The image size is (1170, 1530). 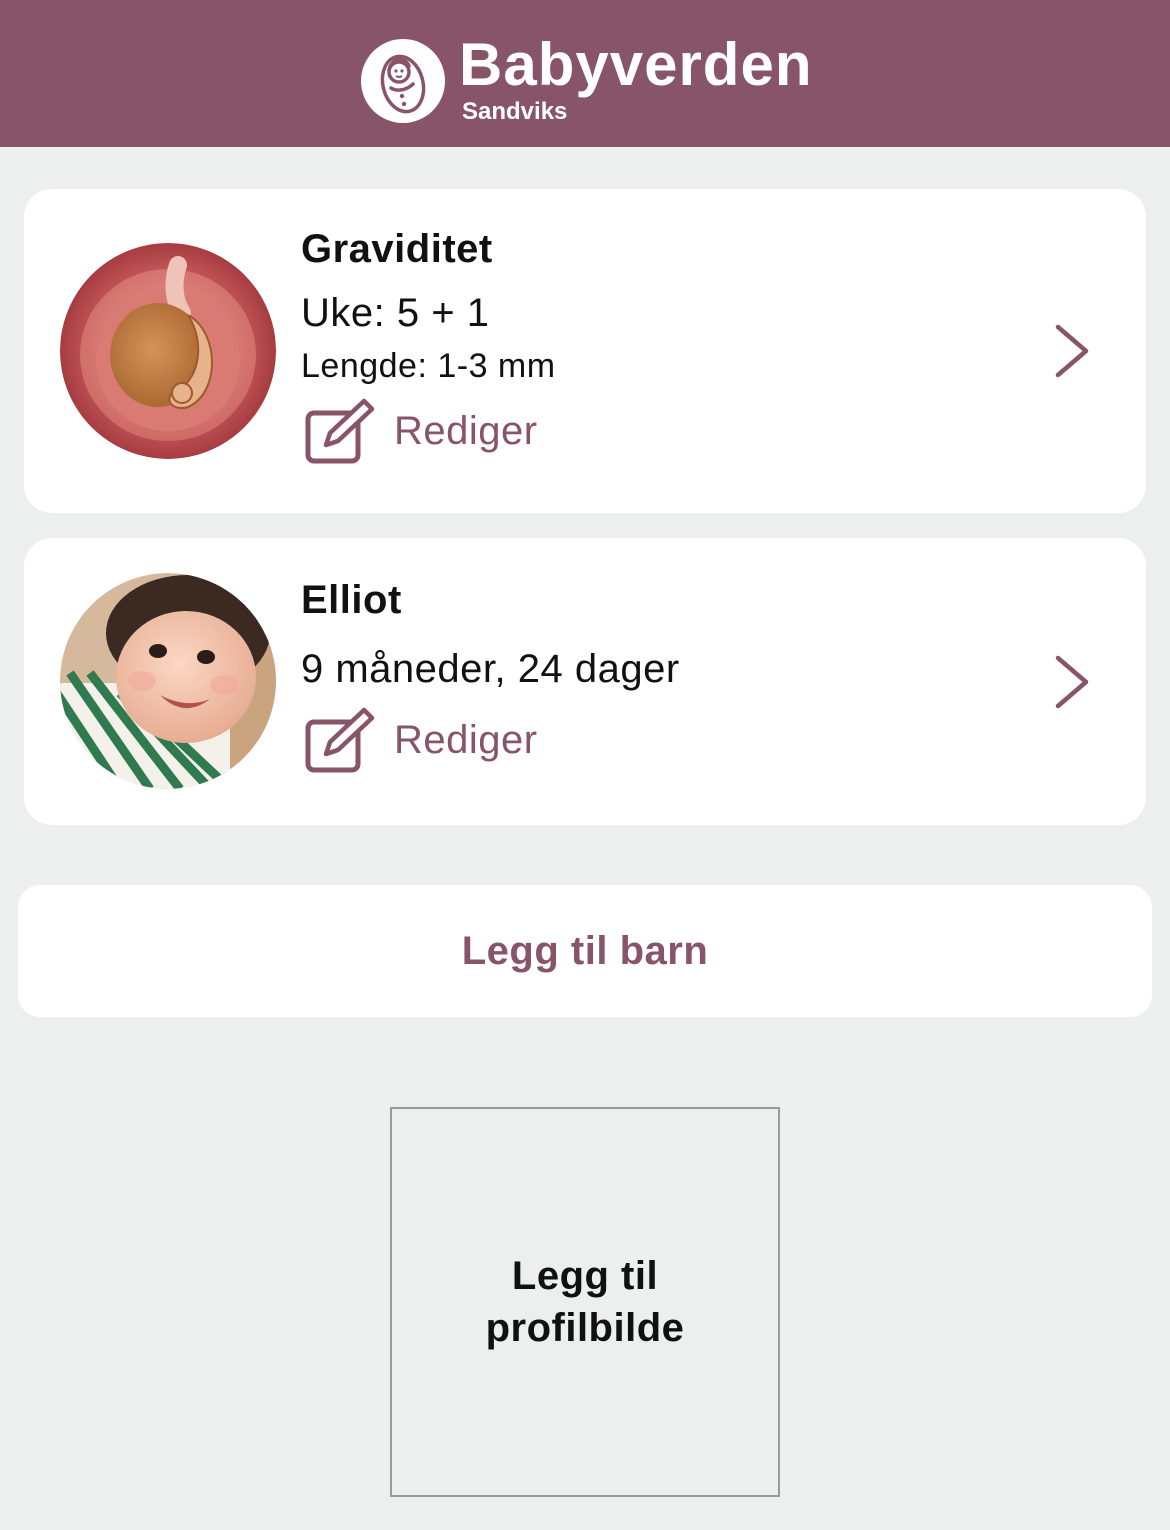 What do you see at coordinates (397, 249) in the screenshot?
I see `child-name: Graviditet` at bounding box center [397, 249].